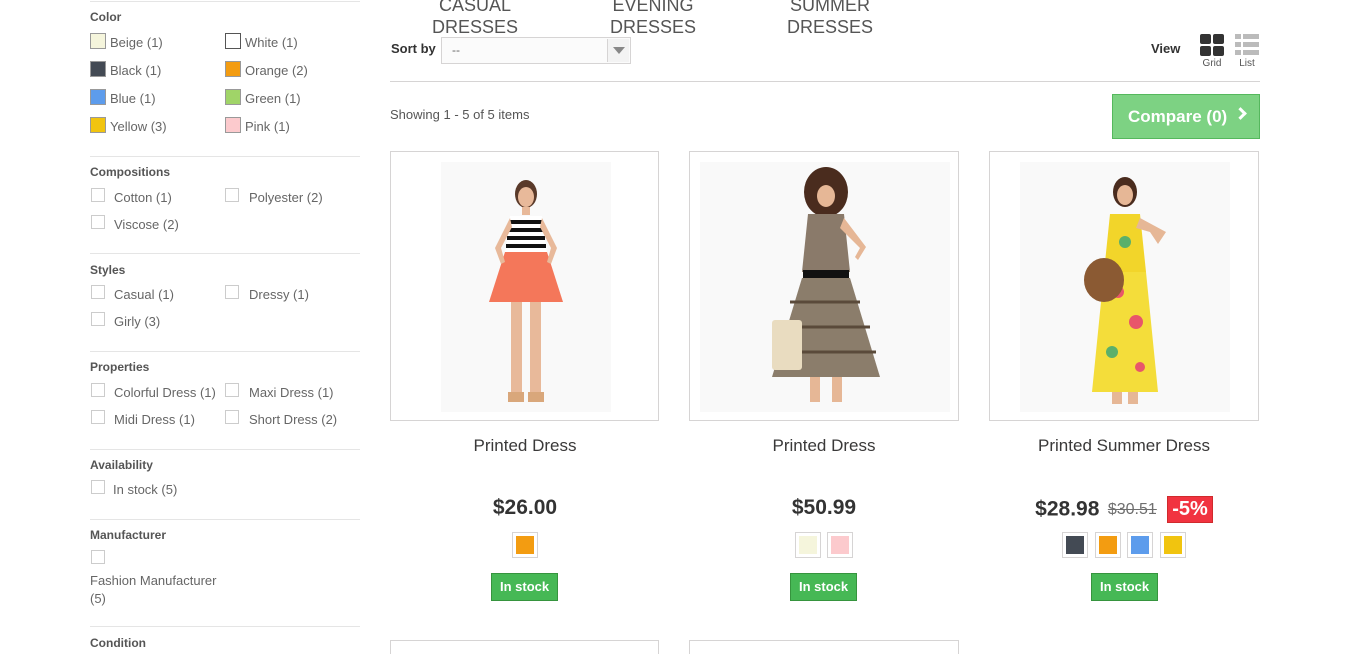  What do you see at coordinates (1240, 113) in the screenshot?
I see `chevron-right-icon` at bounding box center [1240, 113].